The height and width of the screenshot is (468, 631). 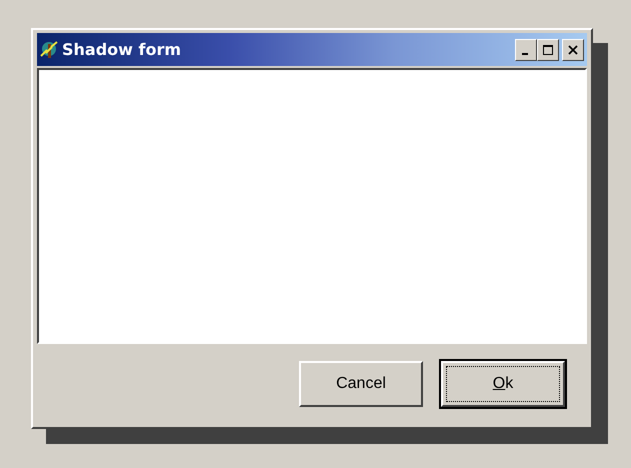 I want to click on close-icon, so click(x=573, y=49).